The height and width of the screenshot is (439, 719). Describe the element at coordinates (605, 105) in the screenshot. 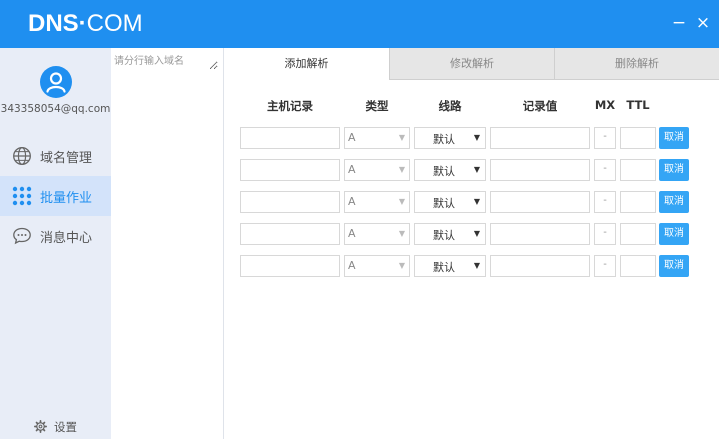

I see `column-header-mx: MX` at that location.